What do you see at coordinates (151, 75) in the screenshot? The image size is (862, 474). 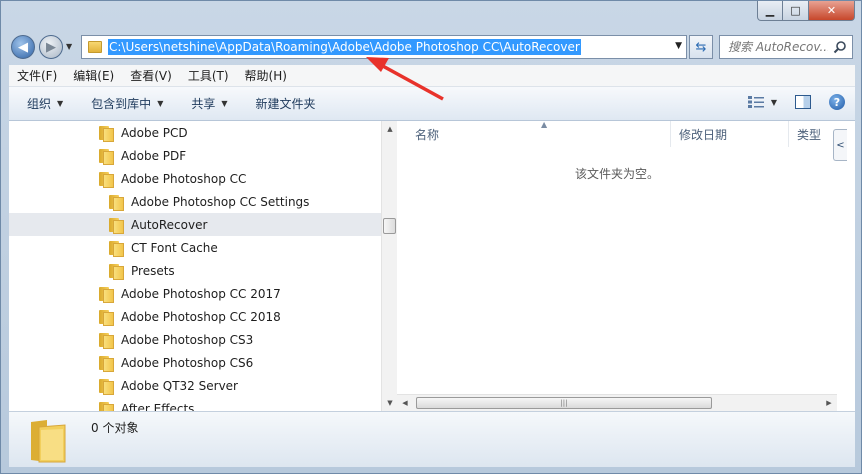 I see `menu-view: 查看(V)` at bounding box center [151, 75].